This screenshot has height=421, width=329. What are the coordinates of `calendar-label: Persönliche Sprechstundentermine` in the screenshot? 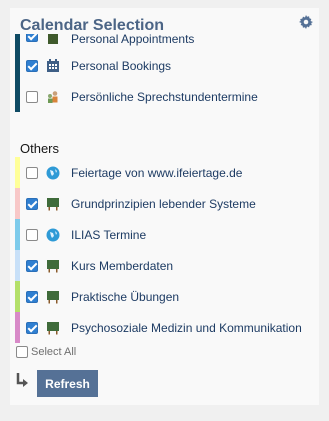 It's located at (164, 96).